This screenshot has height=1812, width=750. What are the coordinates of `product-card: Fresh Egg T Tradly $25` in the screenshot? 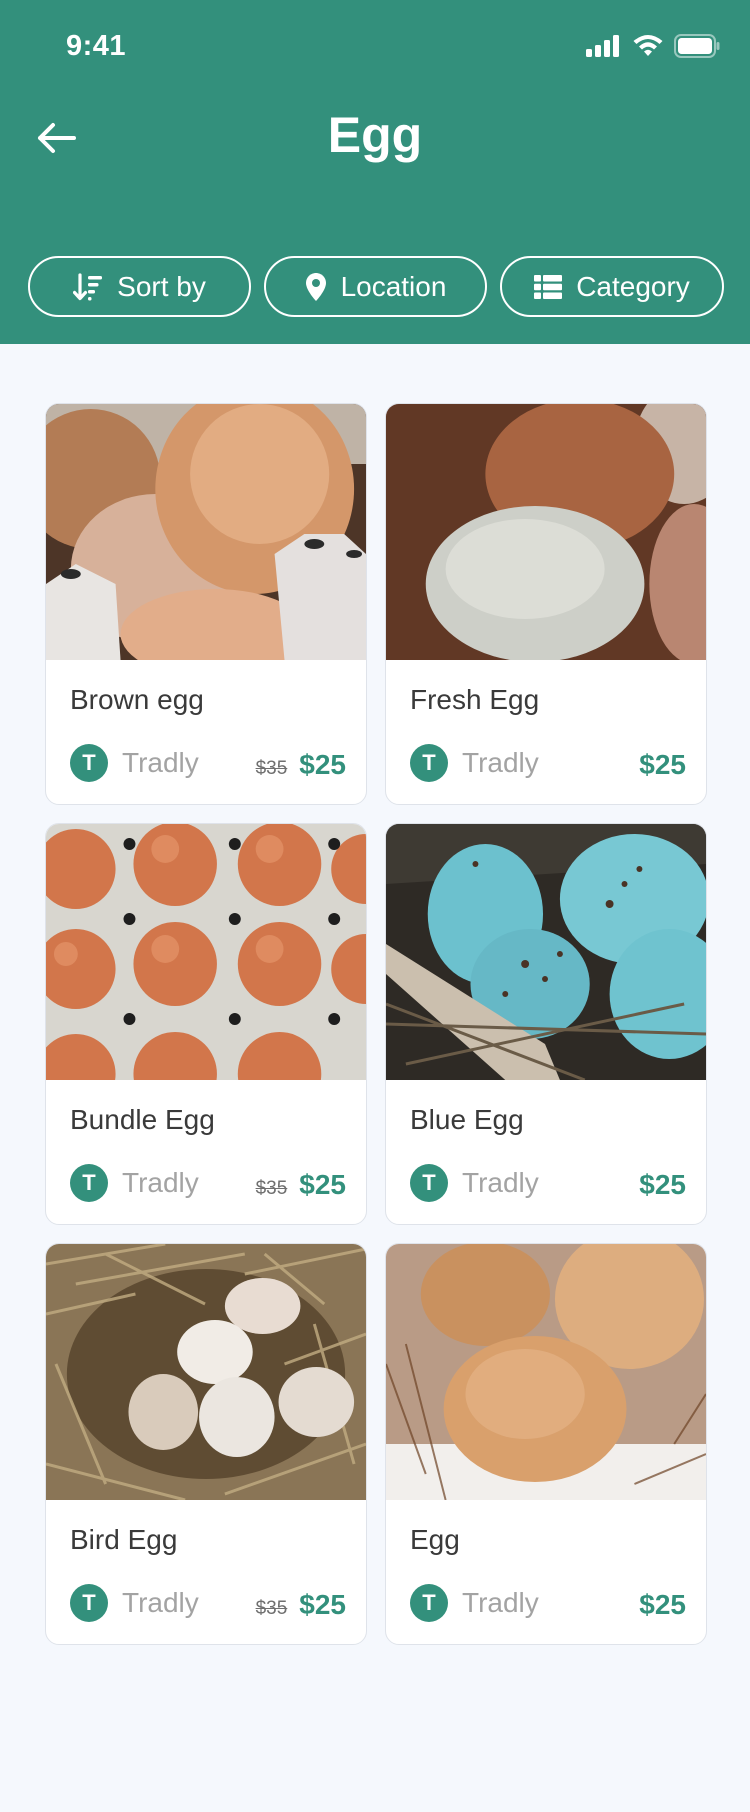 It's located at (546, 604).